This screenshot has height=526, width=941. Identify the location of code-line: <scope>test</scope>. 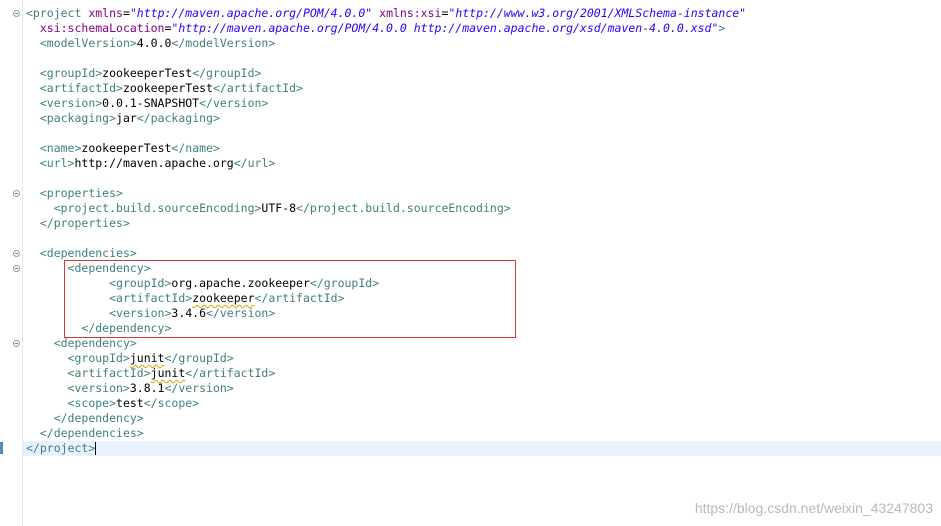
(386, 403).